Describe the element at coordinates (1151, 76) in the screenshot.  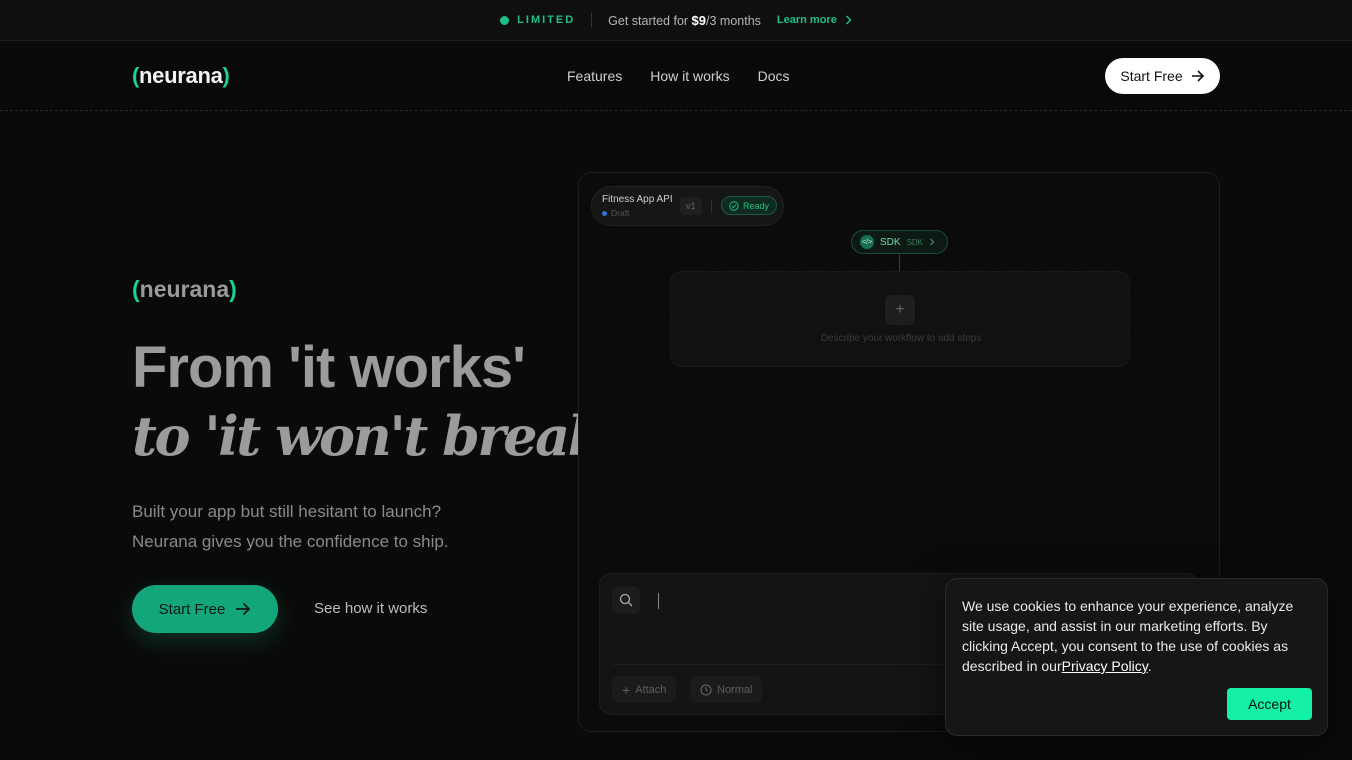
I see `nav-start-free-label: Start Free` at that location.